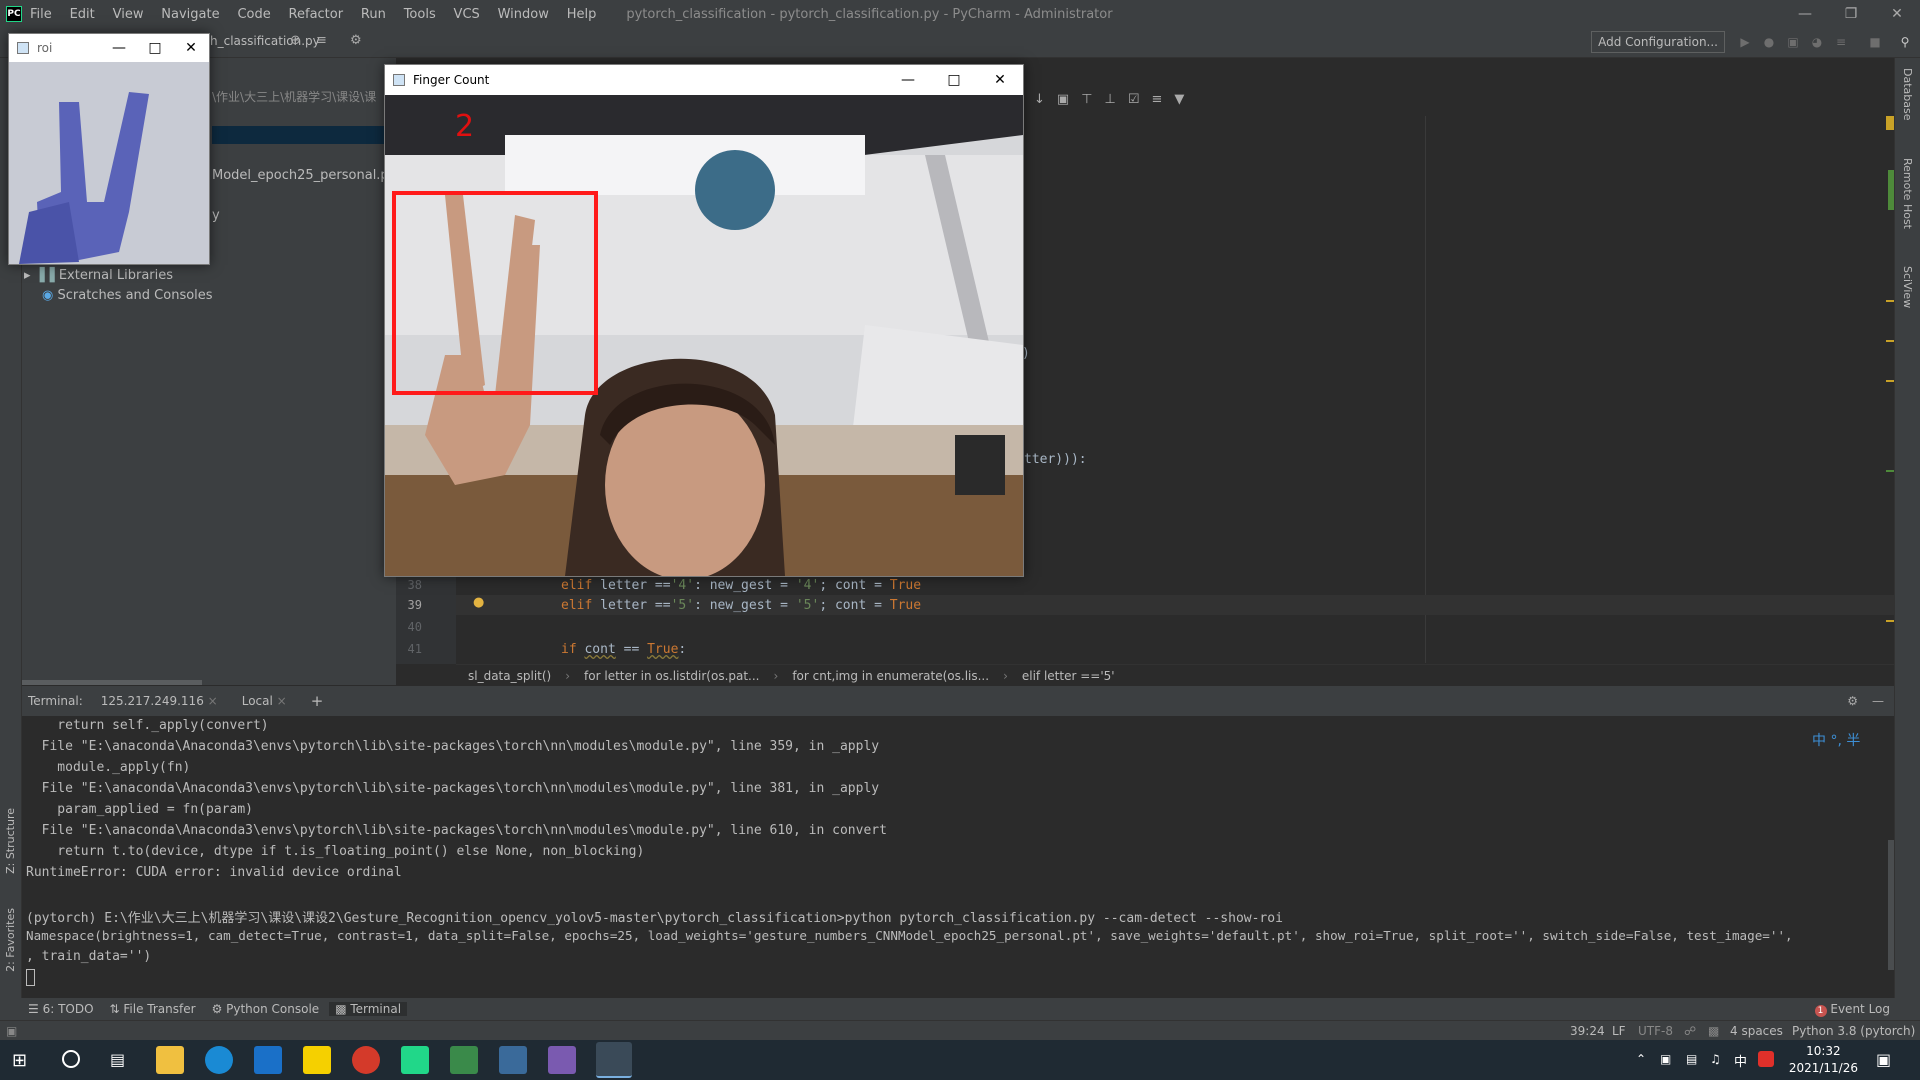 Image resolution: width=1920 pixels, height=1080 pixels. I want to click on tree-item-external-libraries: ▸ ▐▐ External Libraries, so click(98, 275).